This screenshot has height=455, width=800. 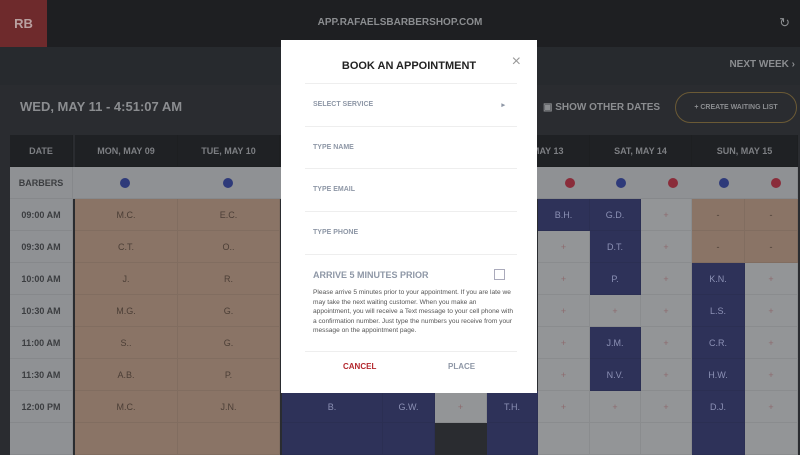 What do you see at coordinates (745, 151) in the screenshot?
I see `day-header: SUN, MAY 15` at bounding box center [745, 151].